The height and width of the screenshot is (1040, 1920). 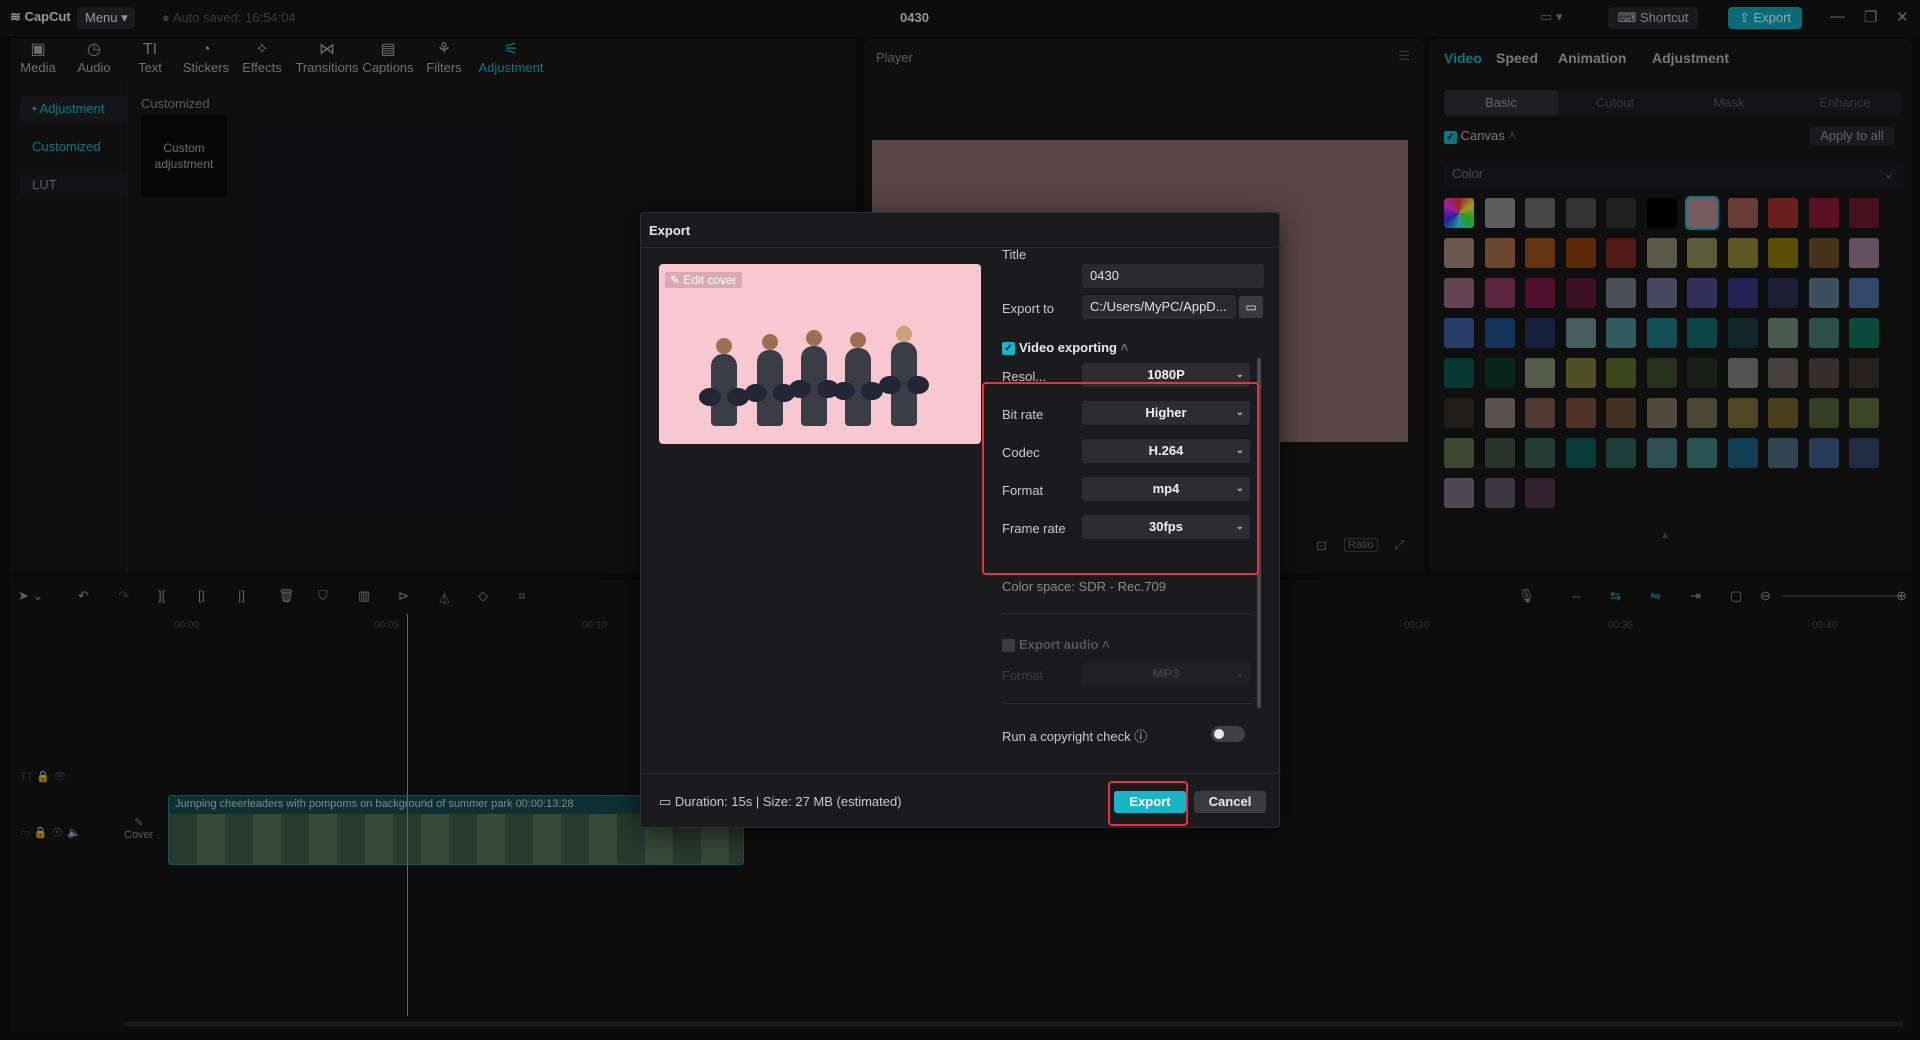 What do you see at coordinates (665, 801) in the screenshot?
I see `film-icon: ▭` at bounding box center [665, 801].